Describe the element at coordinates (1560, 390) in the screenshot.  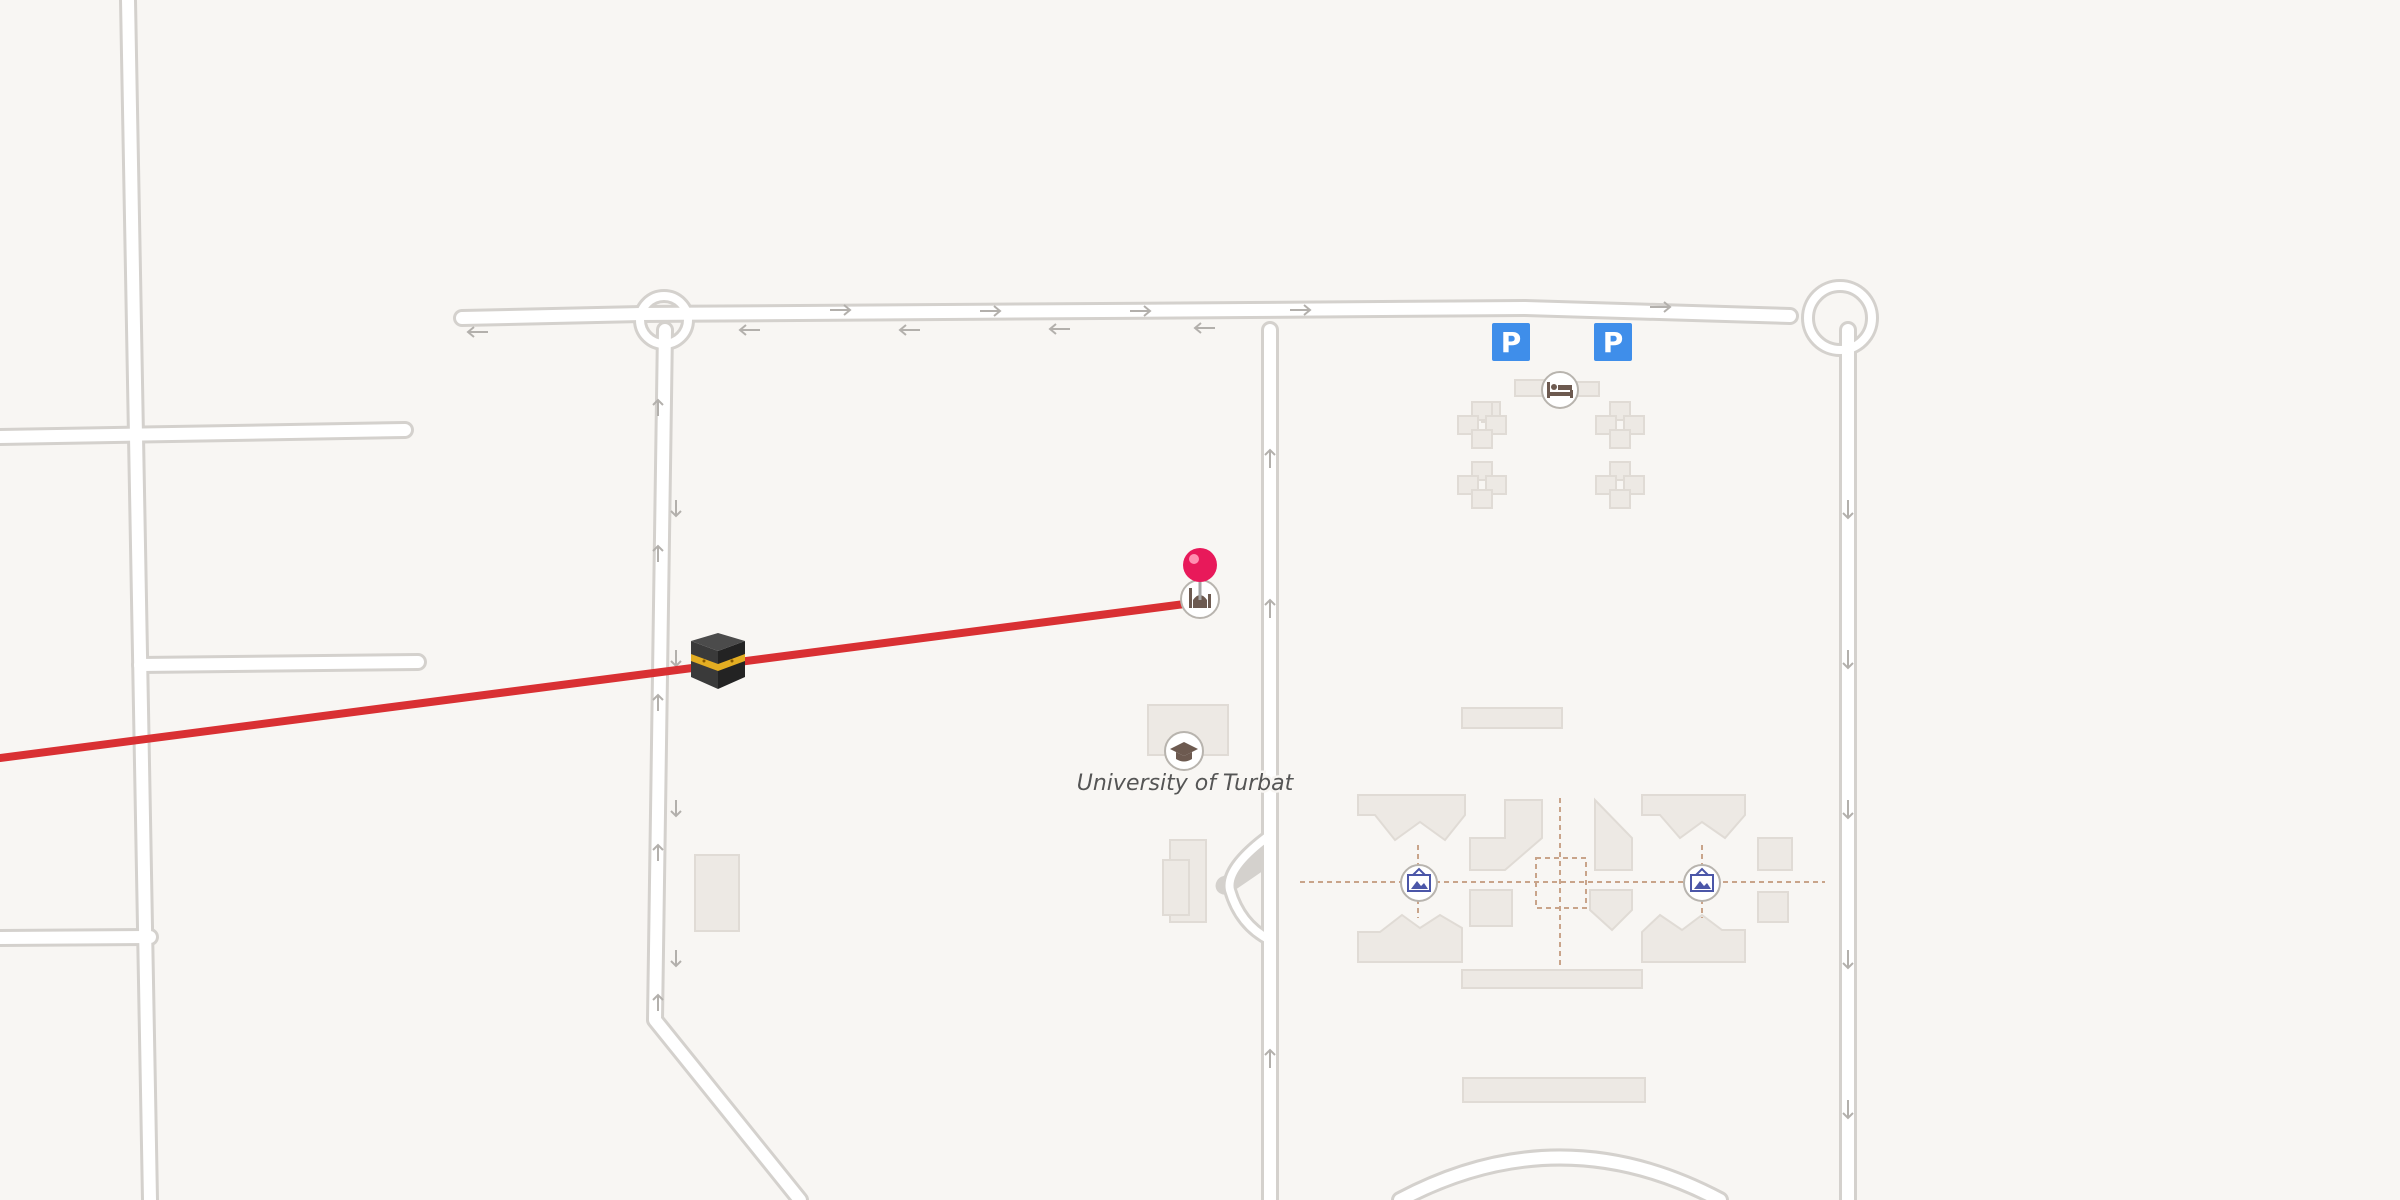
I see `lodging-poi` at that location.